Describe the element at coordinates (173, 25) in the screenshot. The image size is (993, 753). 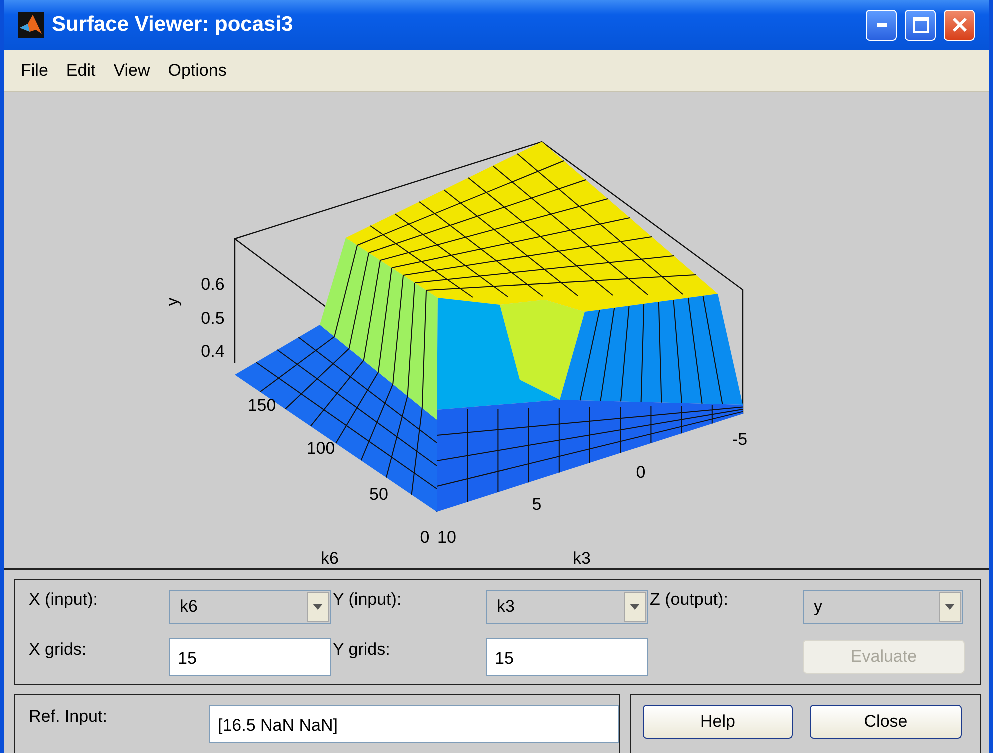
I see `window-title: Surface Viewer: pocasi3` at that location.